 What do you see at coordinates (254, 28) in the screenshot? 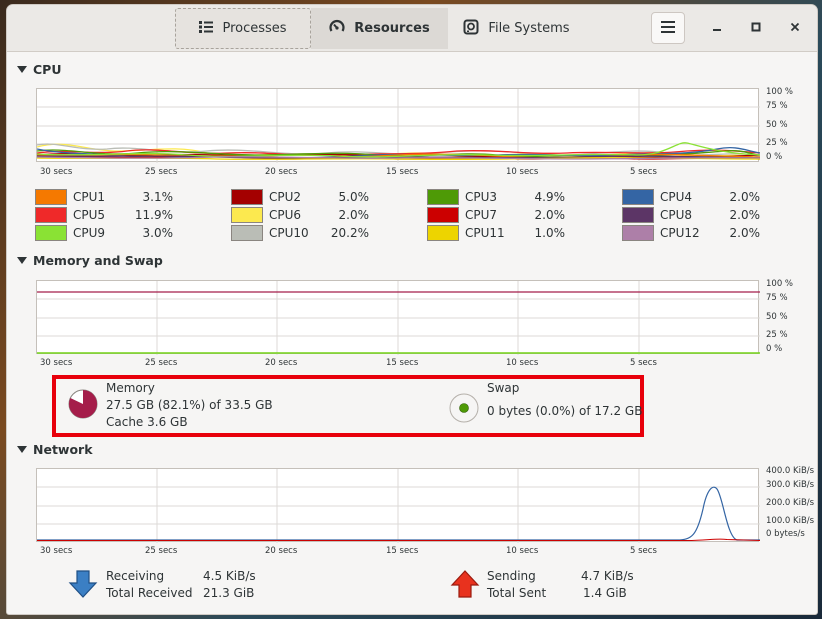
I see `tab-label: Processes` at bounding box center [254, 28].